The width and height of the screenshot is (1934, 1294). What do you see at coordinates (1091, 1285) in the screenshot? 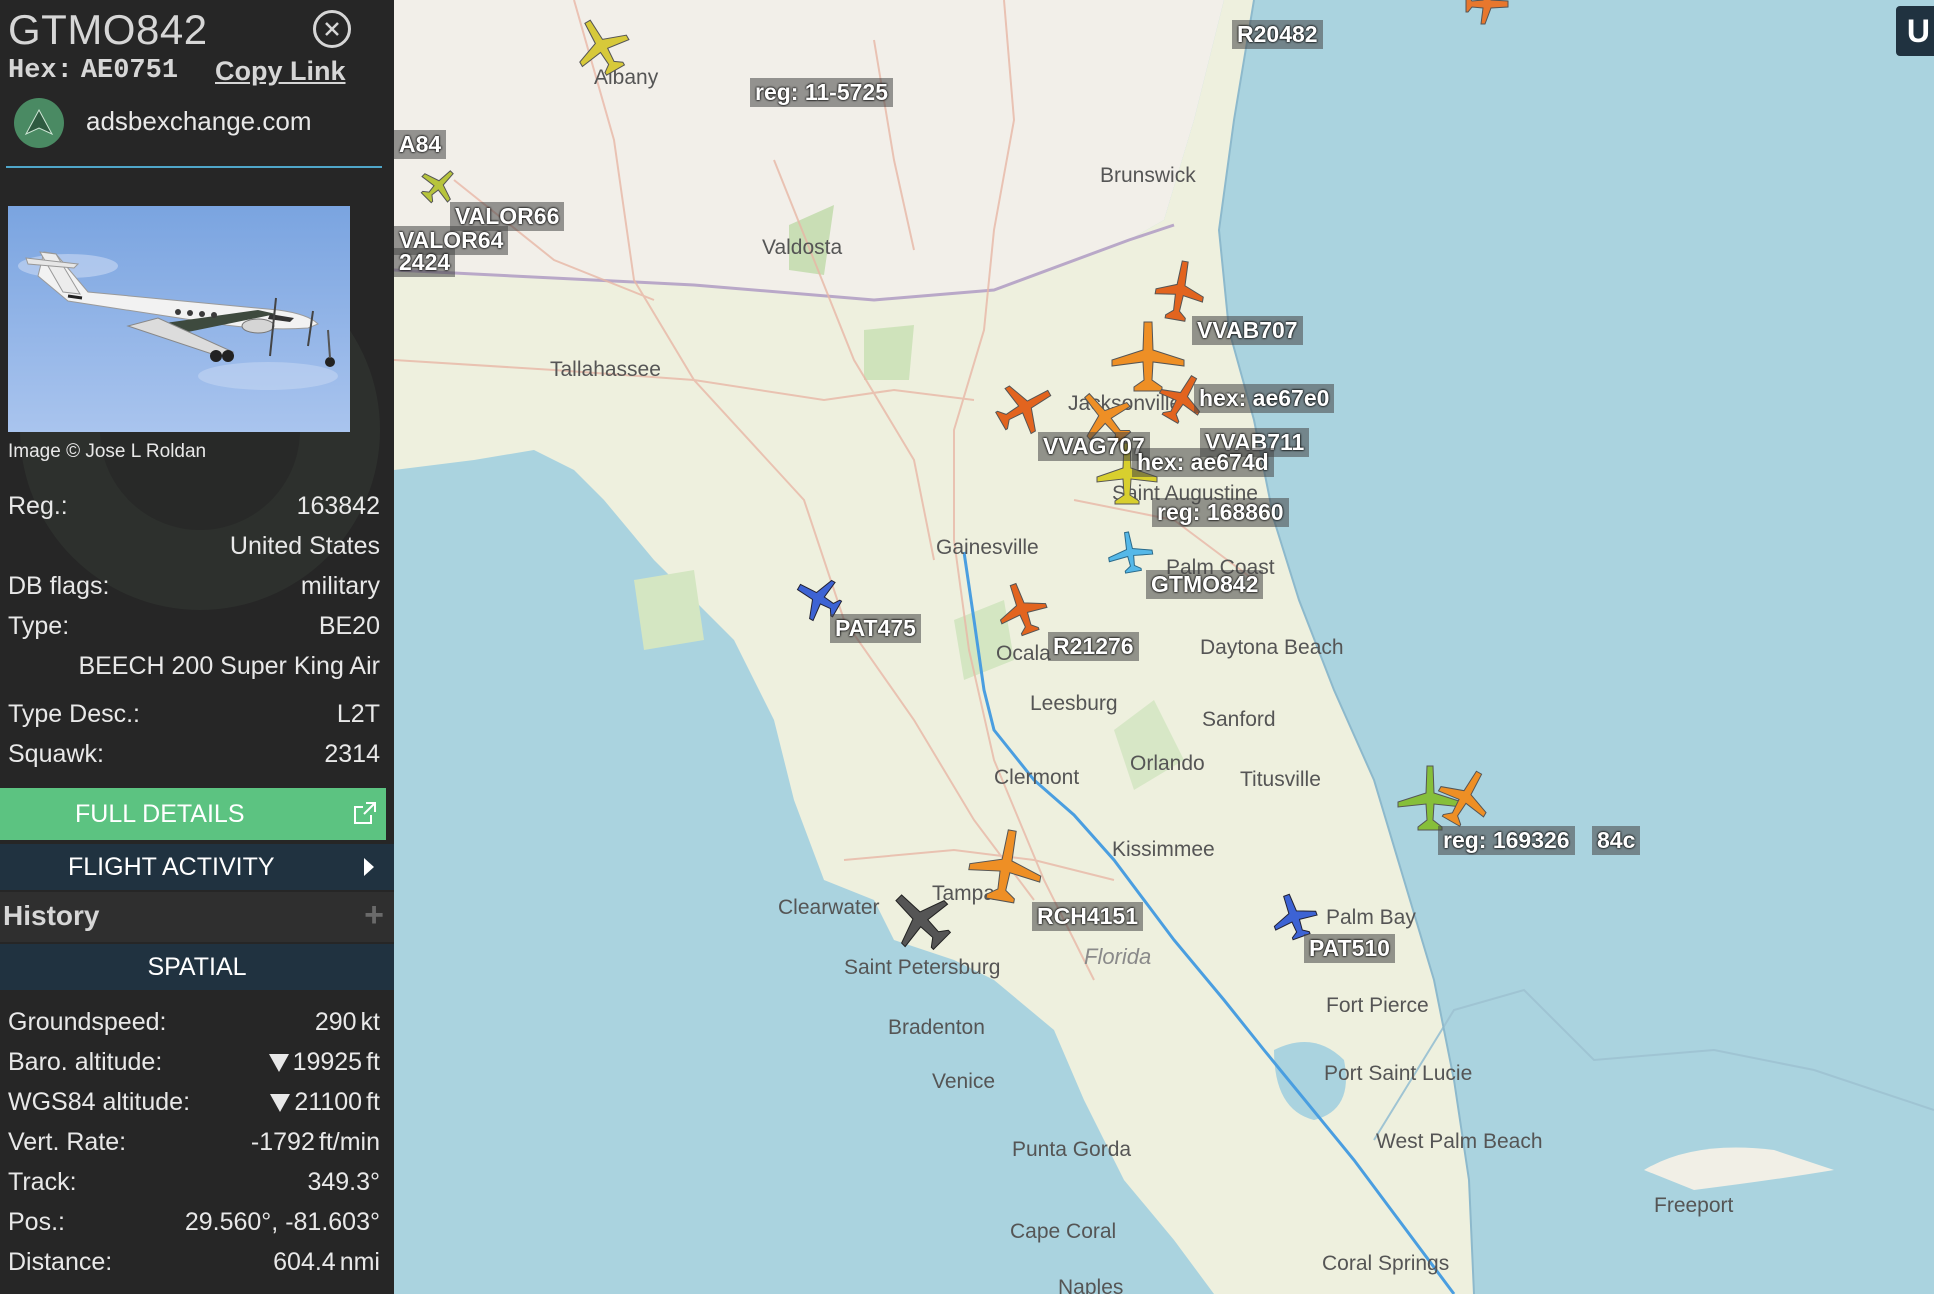
I see `city-label: Naples` at bounding box center [1091, 1285].